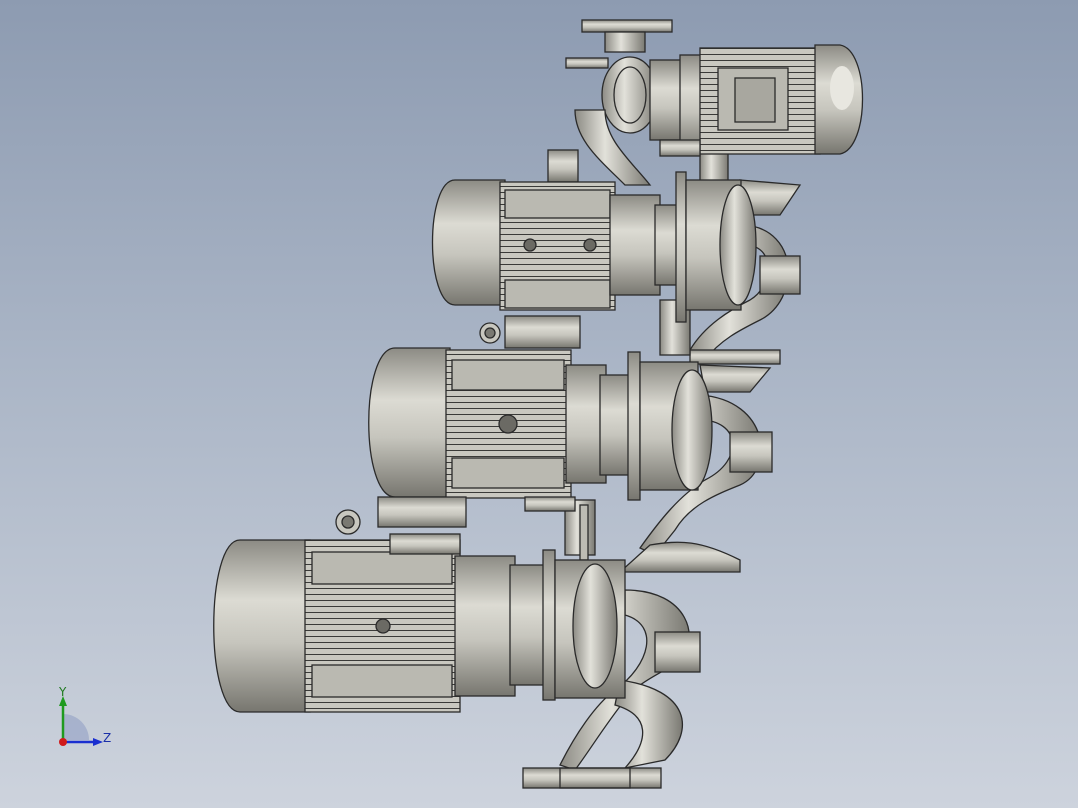  Describe the element at coordinates (83, 719) in the screenshot. I see `orientation-triad: Y Z` at that location.